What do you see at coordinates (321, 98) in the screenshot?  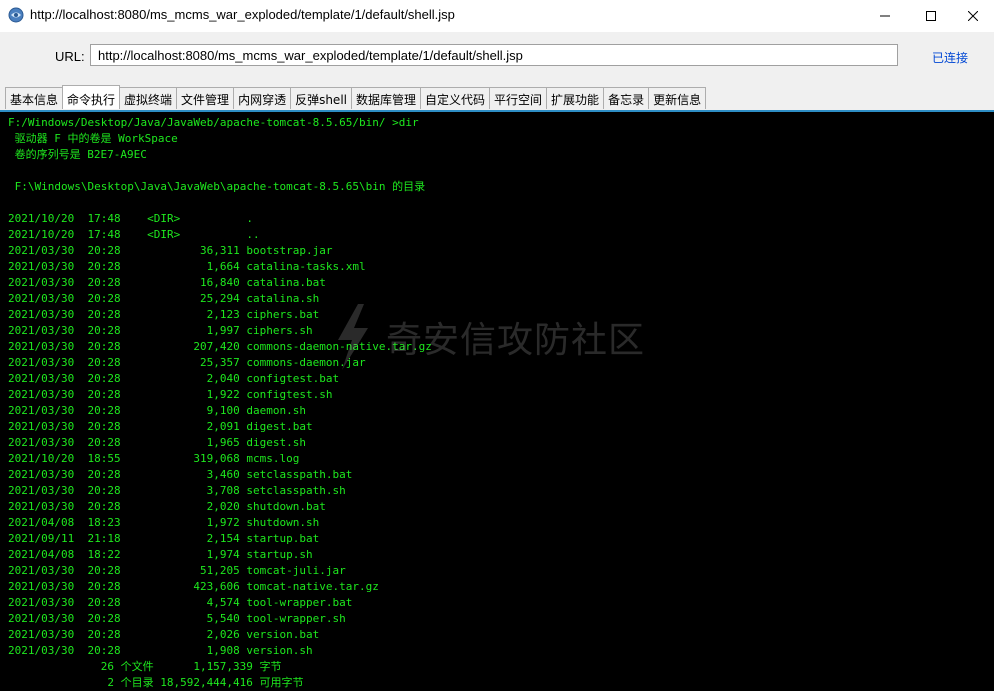 I see `tab-reverse-shell: 反弹shell` at bounding box center [321, 98].